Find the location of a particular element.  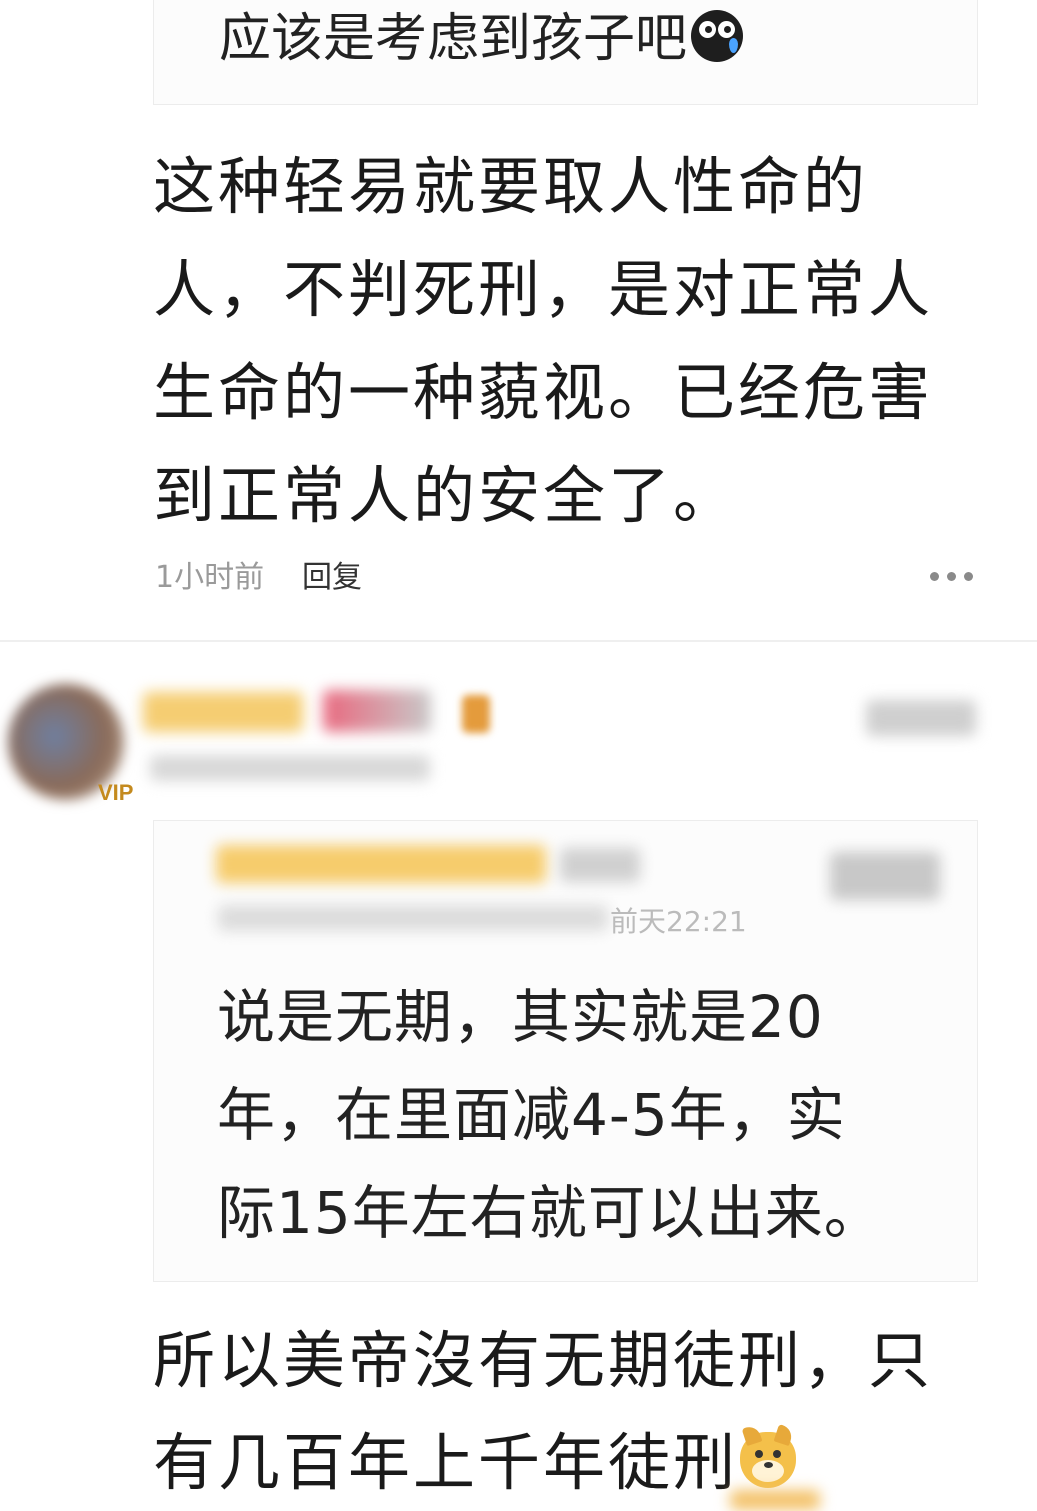

comment-line: 人，不判死刑，是对正常人 is located at coordinates (543, 289).